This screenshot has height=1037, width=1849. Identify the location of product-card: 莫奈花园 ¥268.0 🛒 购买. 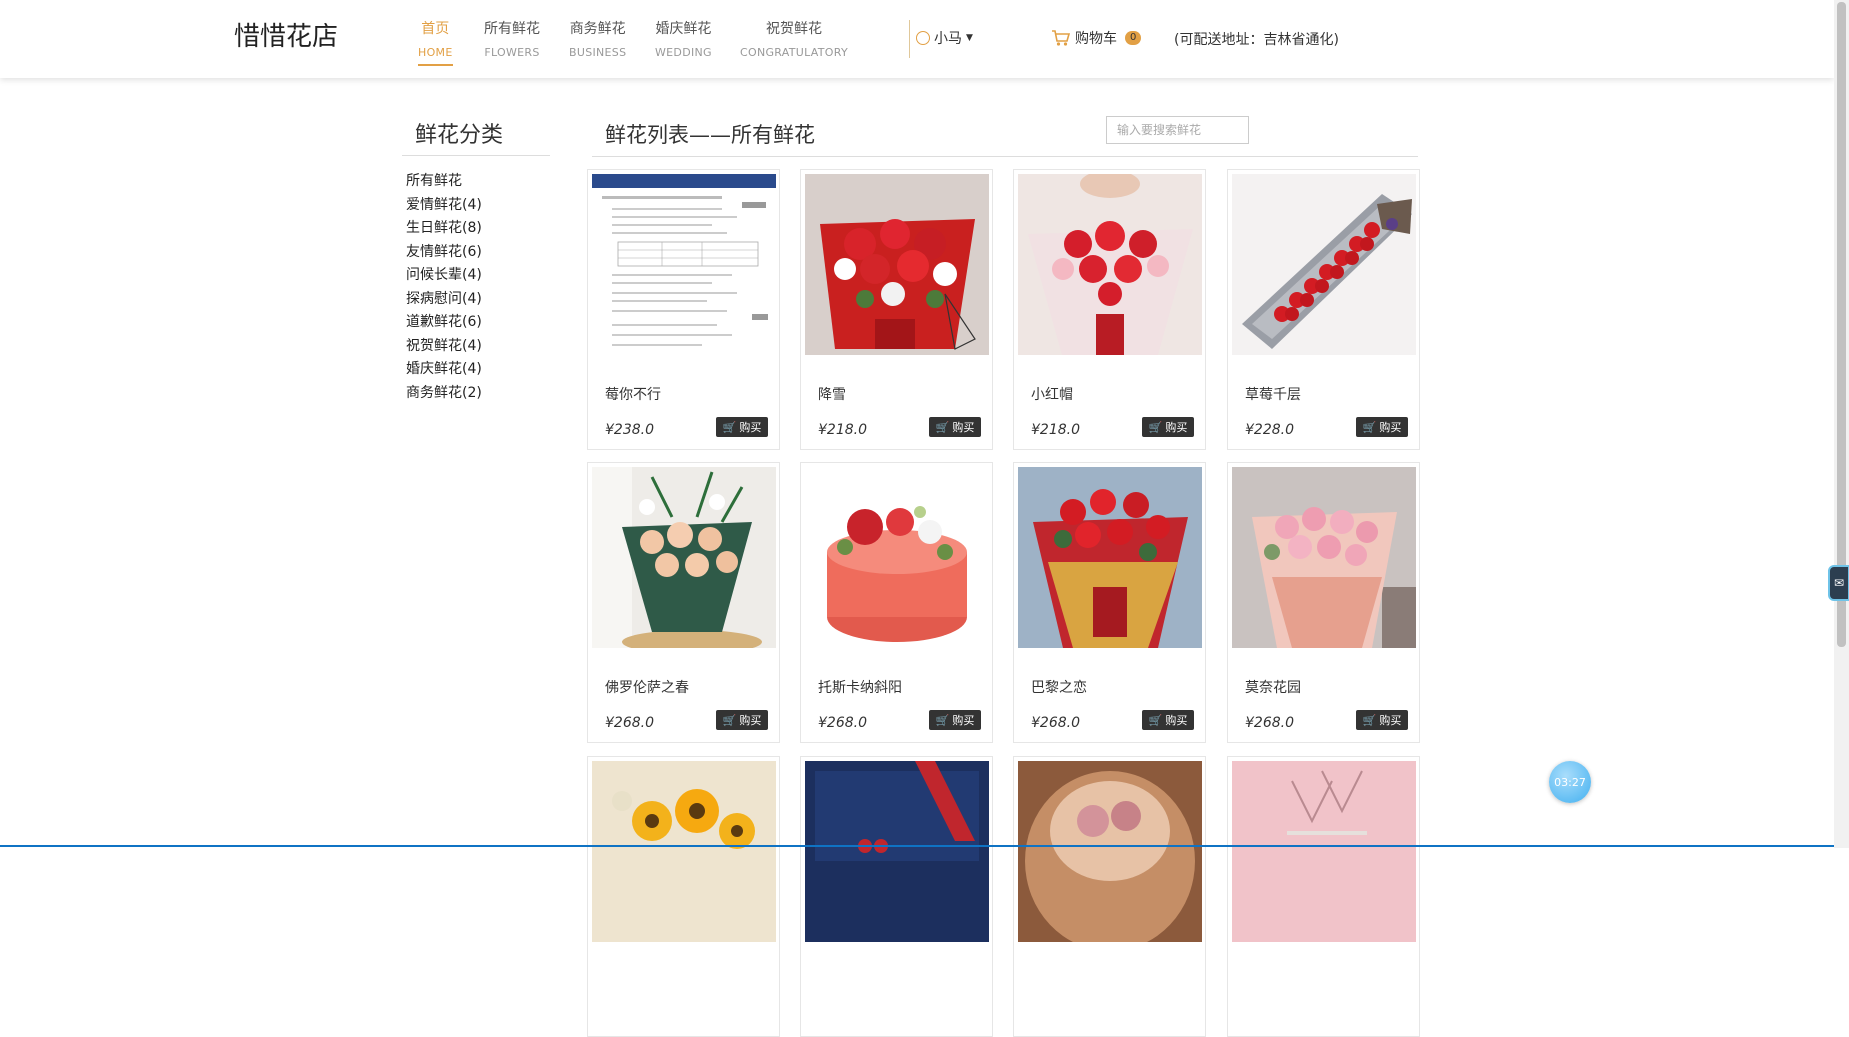
(1323, 602).